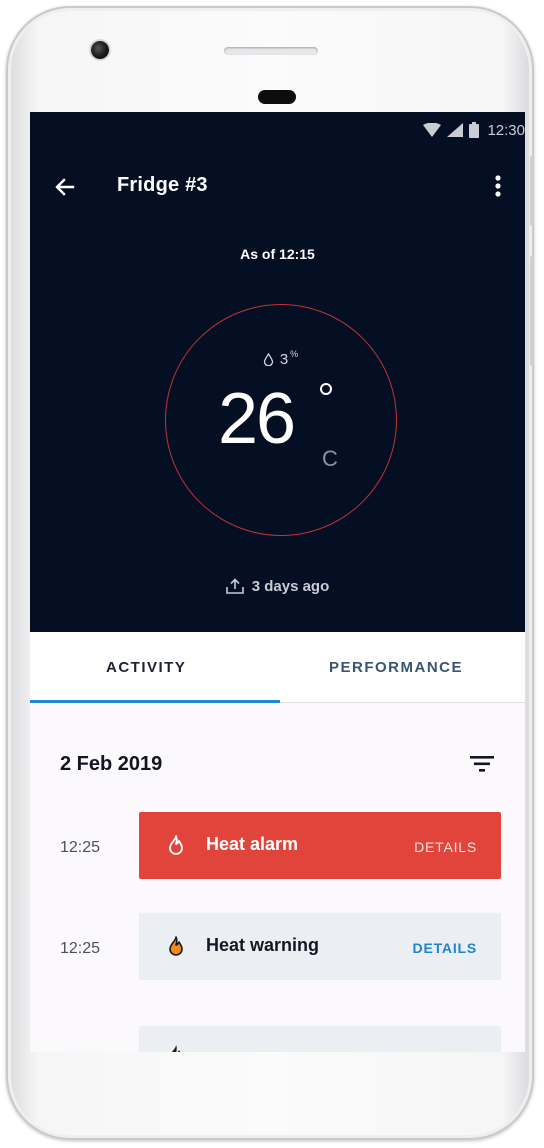 The height and width of the screenshot is (1148, 544). What do you see at coordinates (330, 458) in the screenshot?
I see `temperature-unit: C` at bounding box center [330, 458].